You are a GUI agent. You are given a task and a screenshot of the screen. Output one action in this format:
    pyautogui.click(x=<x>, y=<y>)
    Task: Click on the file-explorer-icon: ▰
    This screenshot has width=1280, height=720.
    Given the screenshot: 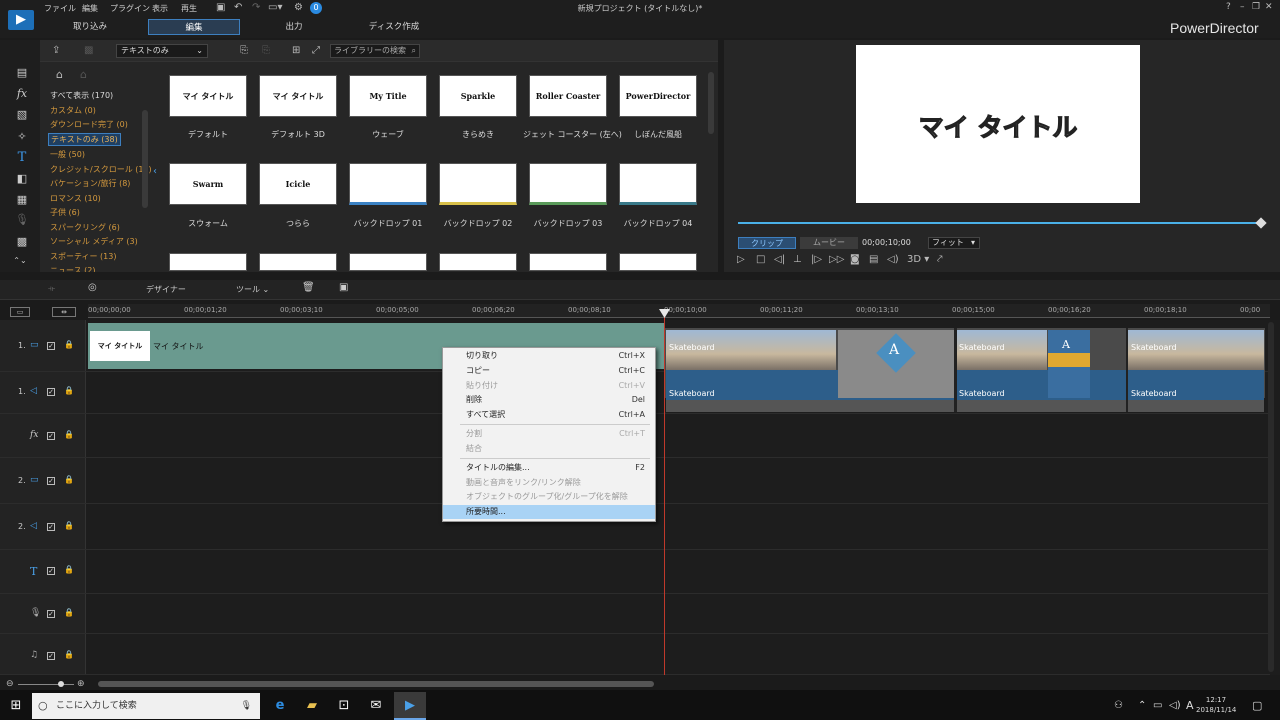 What is the action you would take?
    pyautogui.click(x=312, y=706)
    